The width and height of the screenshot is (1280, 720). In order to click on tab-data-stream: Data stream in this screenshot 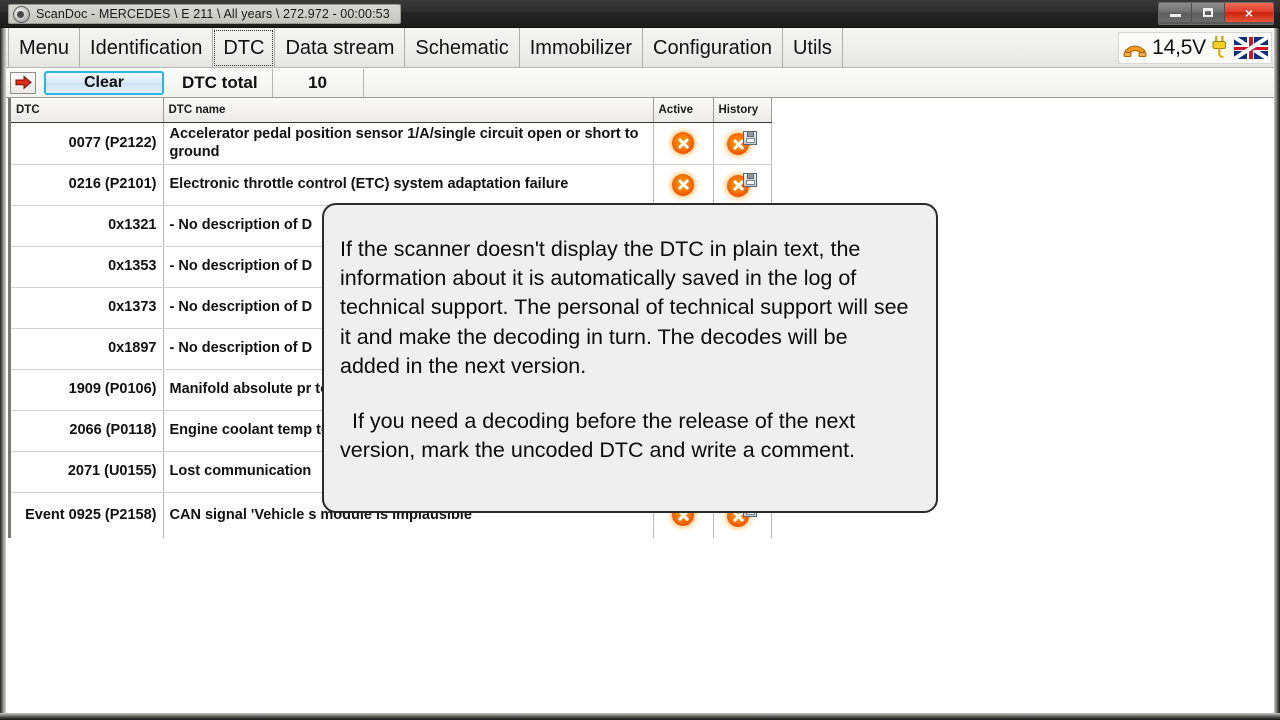, I will do `click(340, 48)`.